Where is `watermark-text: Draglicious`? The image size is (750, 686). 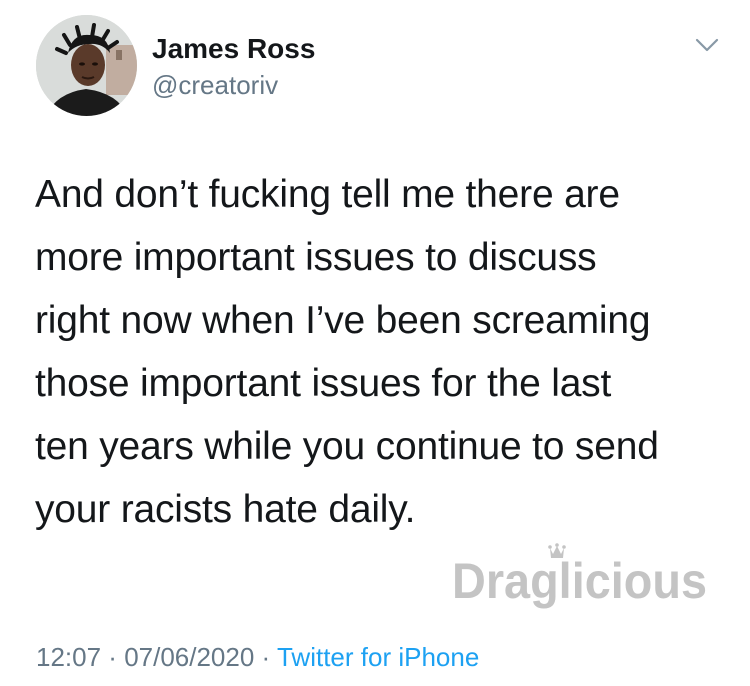 watermark-text: Draglicious is located at coordinates (579, 581).